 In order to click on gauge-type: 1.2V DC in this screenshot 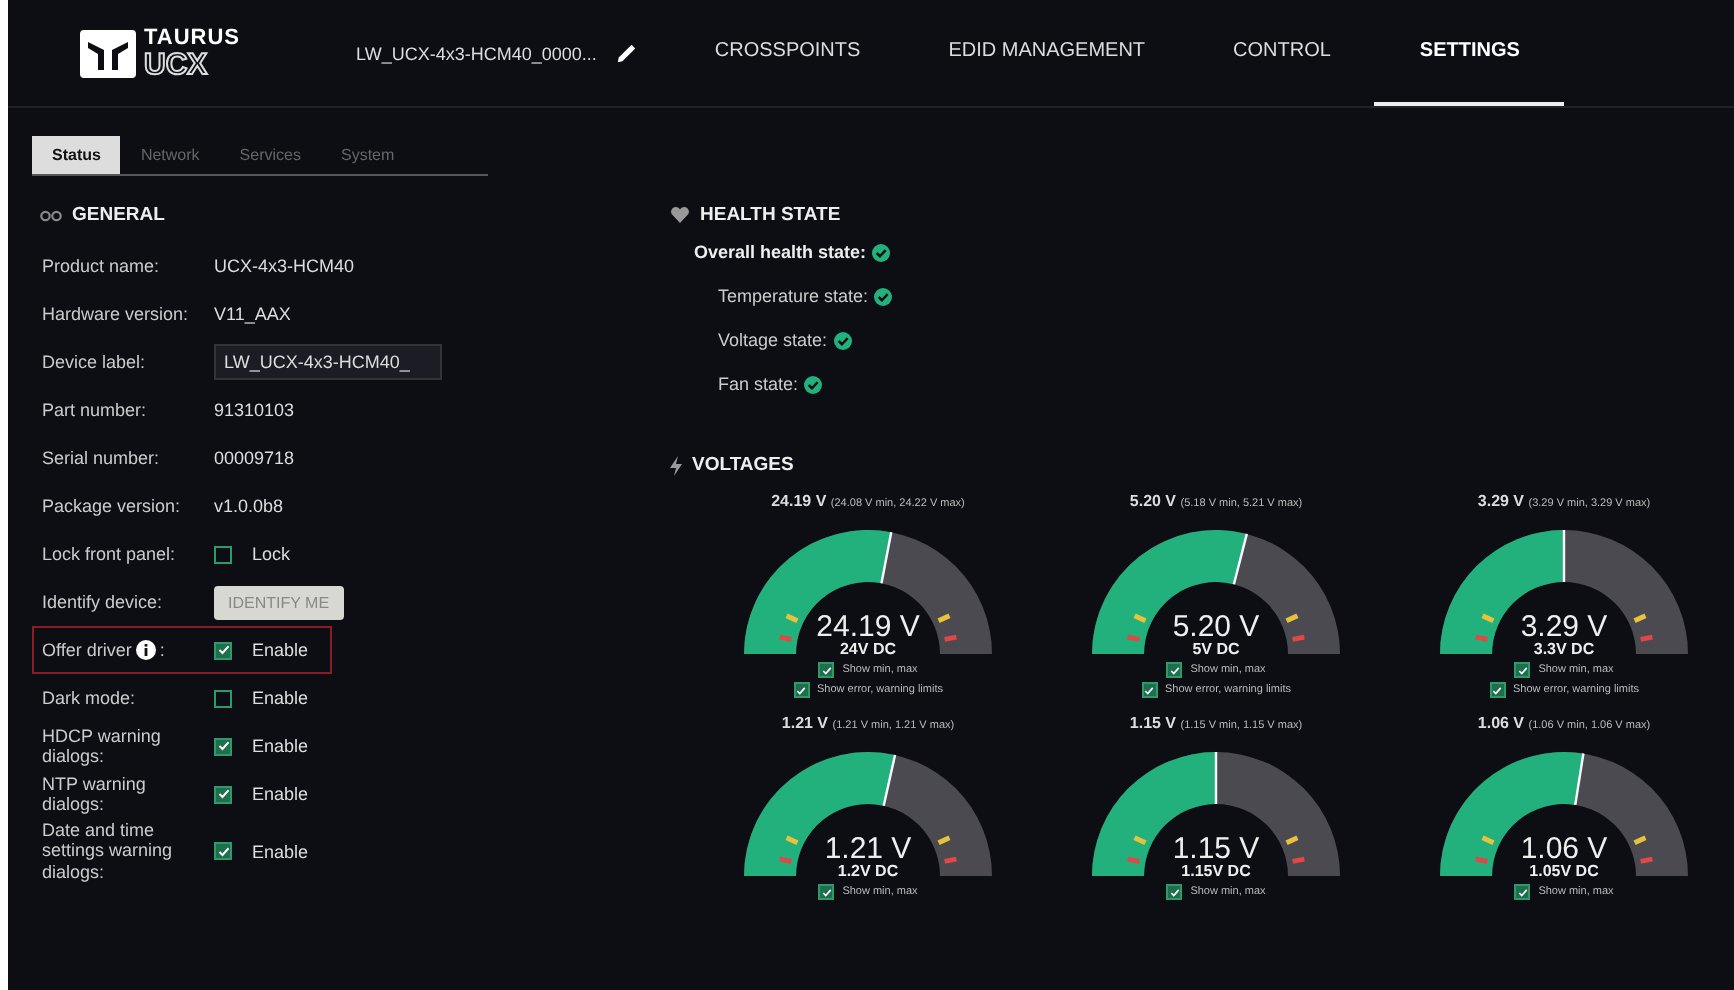, I will do `click(868, 872)`.